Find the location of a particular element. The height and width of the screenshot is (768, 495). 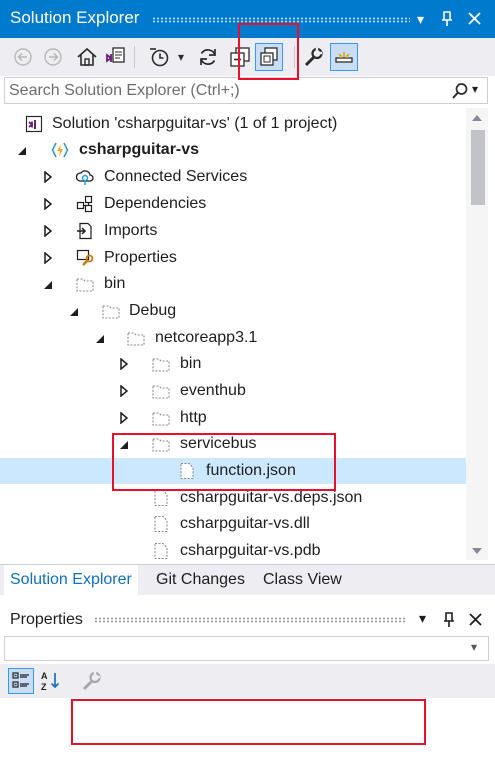

tree-item-eventhub: eventhub is located at coordinates (233, 391).